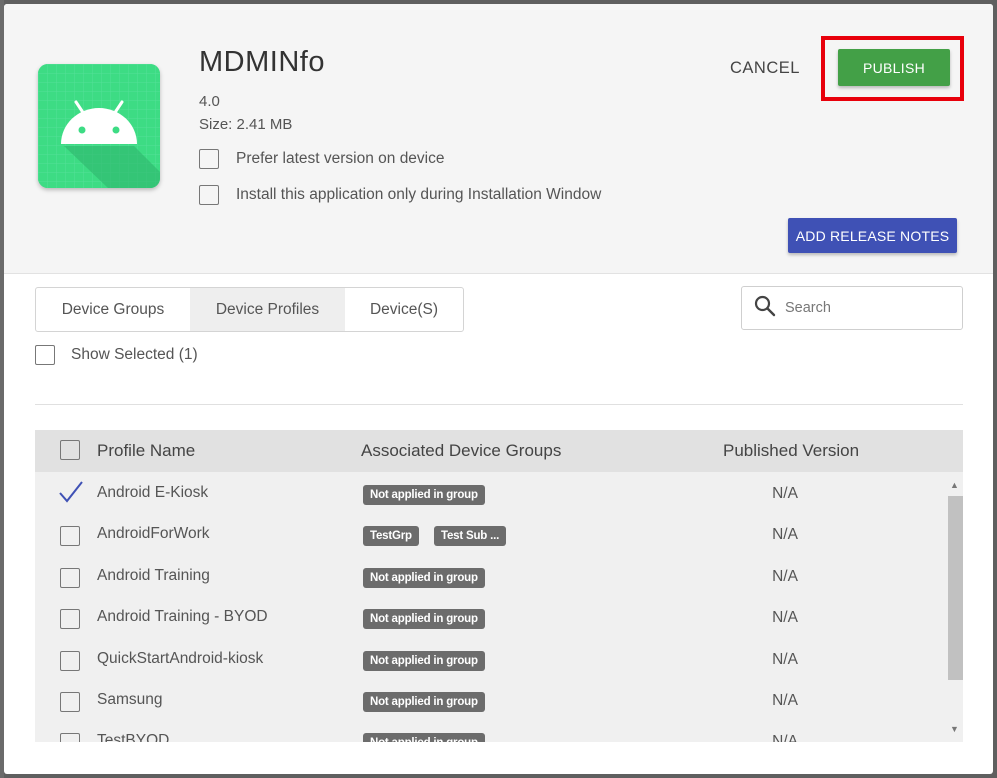 The image size is (997, 778). I want to click on app-title: MDMINfo, so click(262, 62).